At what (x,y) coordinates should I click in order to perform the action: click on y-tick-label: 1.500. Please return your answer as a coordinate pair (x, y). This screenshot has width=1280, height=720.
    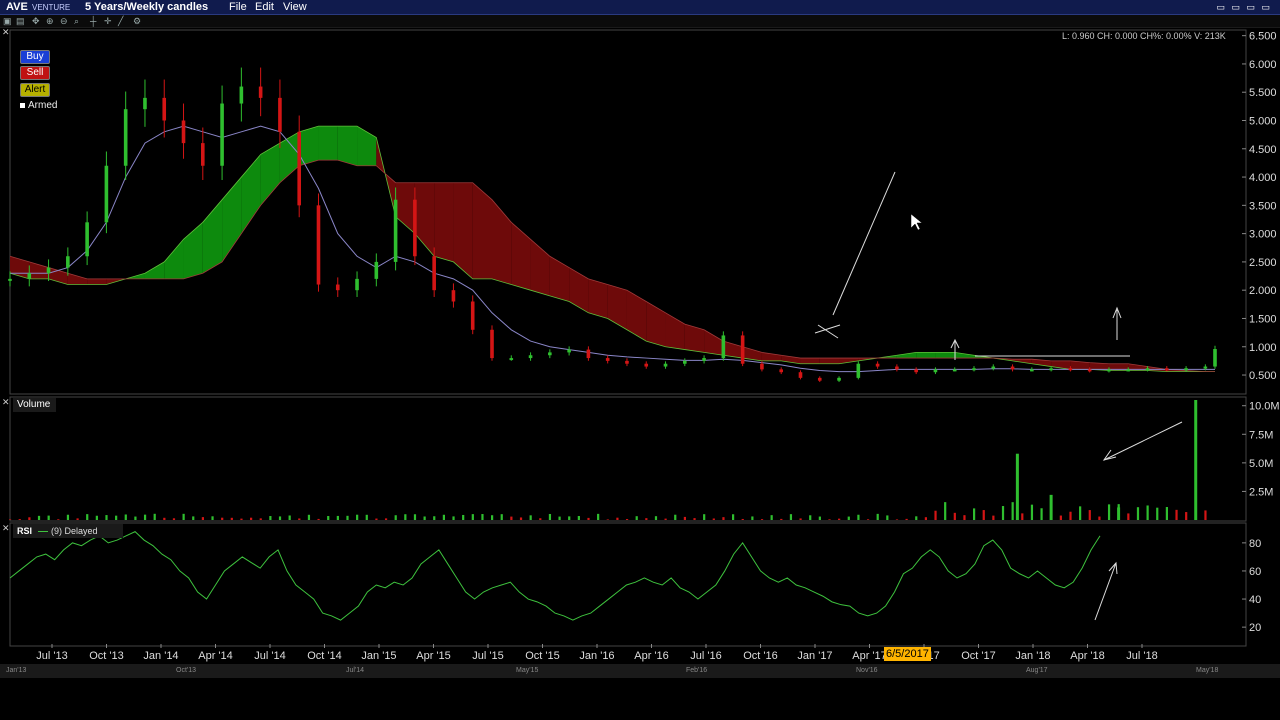
    Looking at the image, I should click on (1263, 319).